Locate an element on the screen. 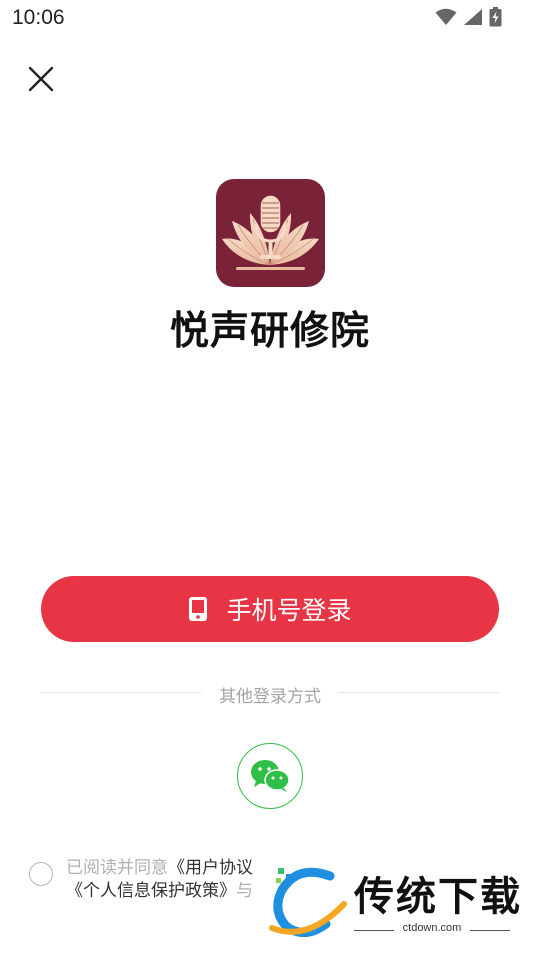 Image resolution: width=540 pixels, height=960 pixels. watermark: 传统下载 ctdown.com is located at coordinates (394, 901).